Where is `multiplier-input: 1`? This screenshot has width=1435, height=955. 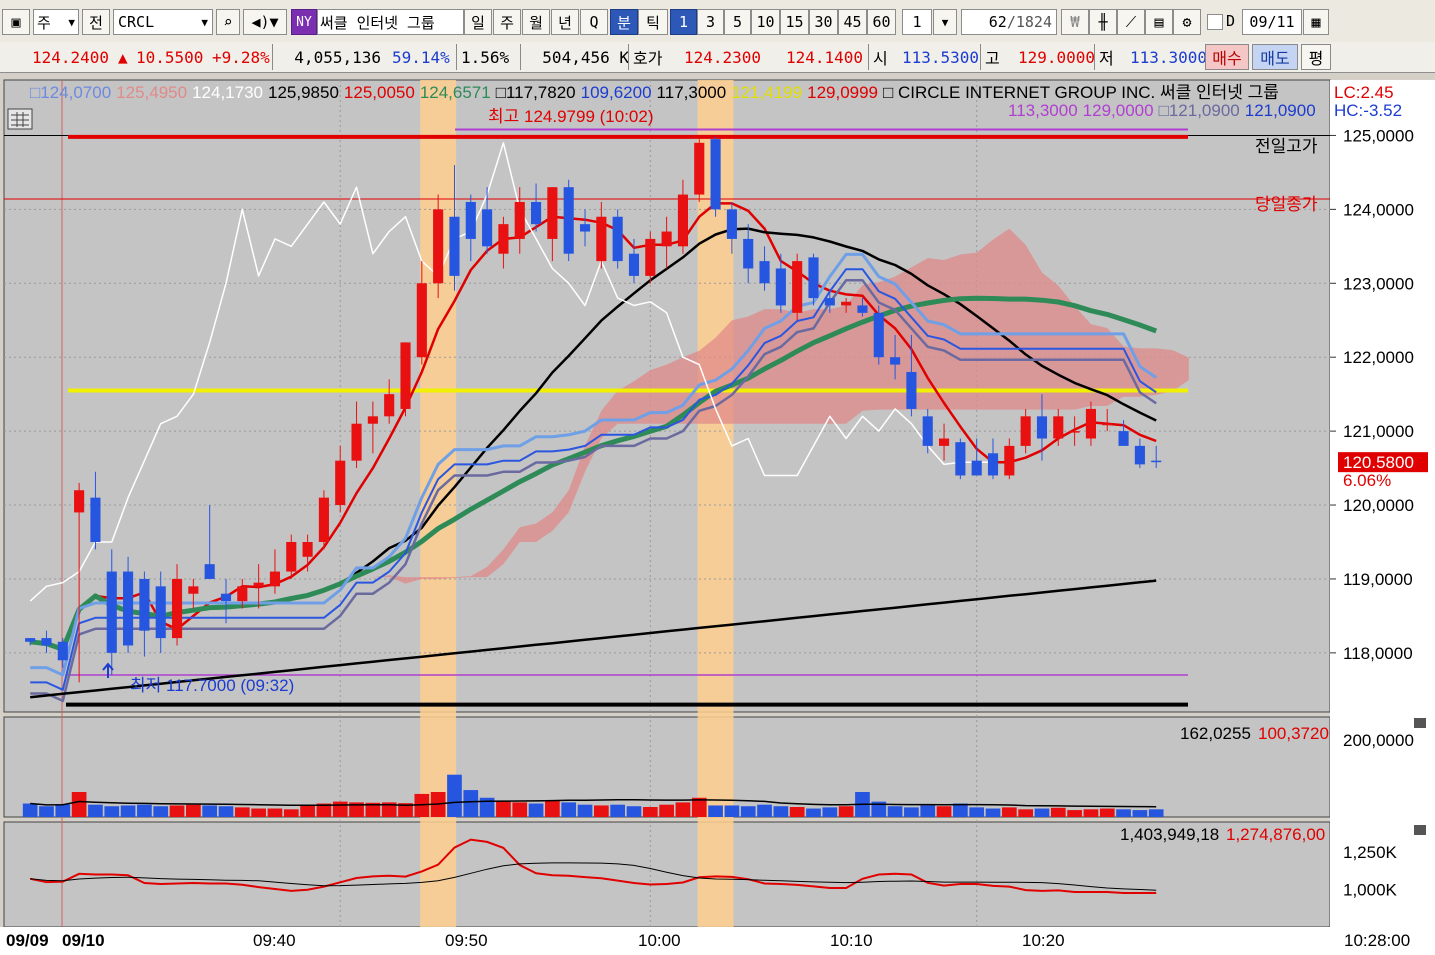
multiplier-input: 1 is located at coordinates (917, 22).